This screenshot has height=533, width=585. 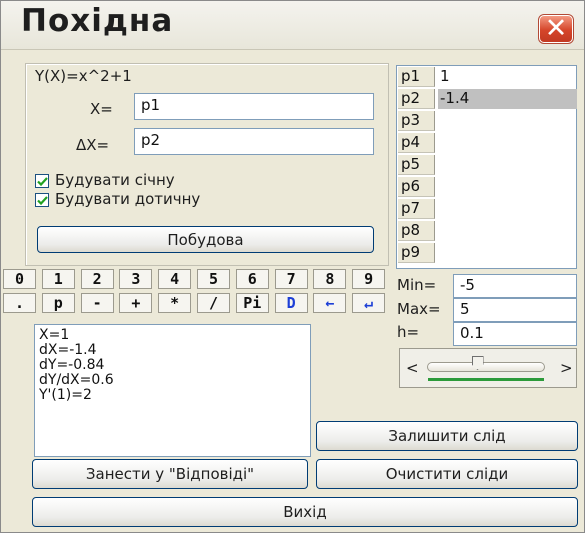 What do you see at coordinates (416, 253) in the screenshot?
I see `param-name: p9` at bounding box center [416, 253].